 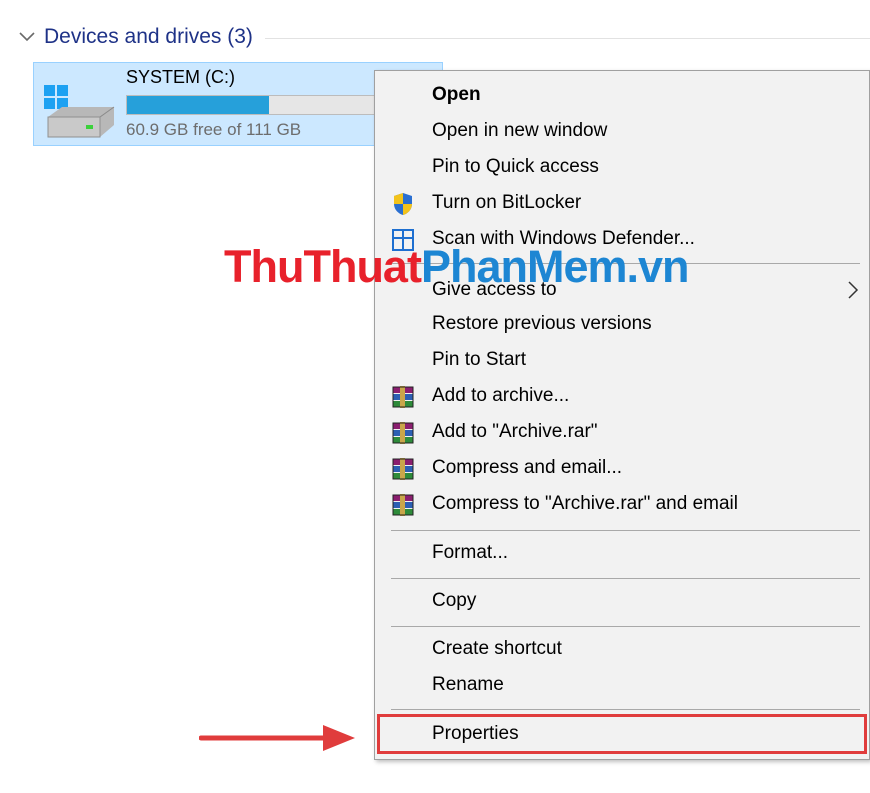 I want to click on watermark-part2: PhanMem, so click(x=524, y=266).